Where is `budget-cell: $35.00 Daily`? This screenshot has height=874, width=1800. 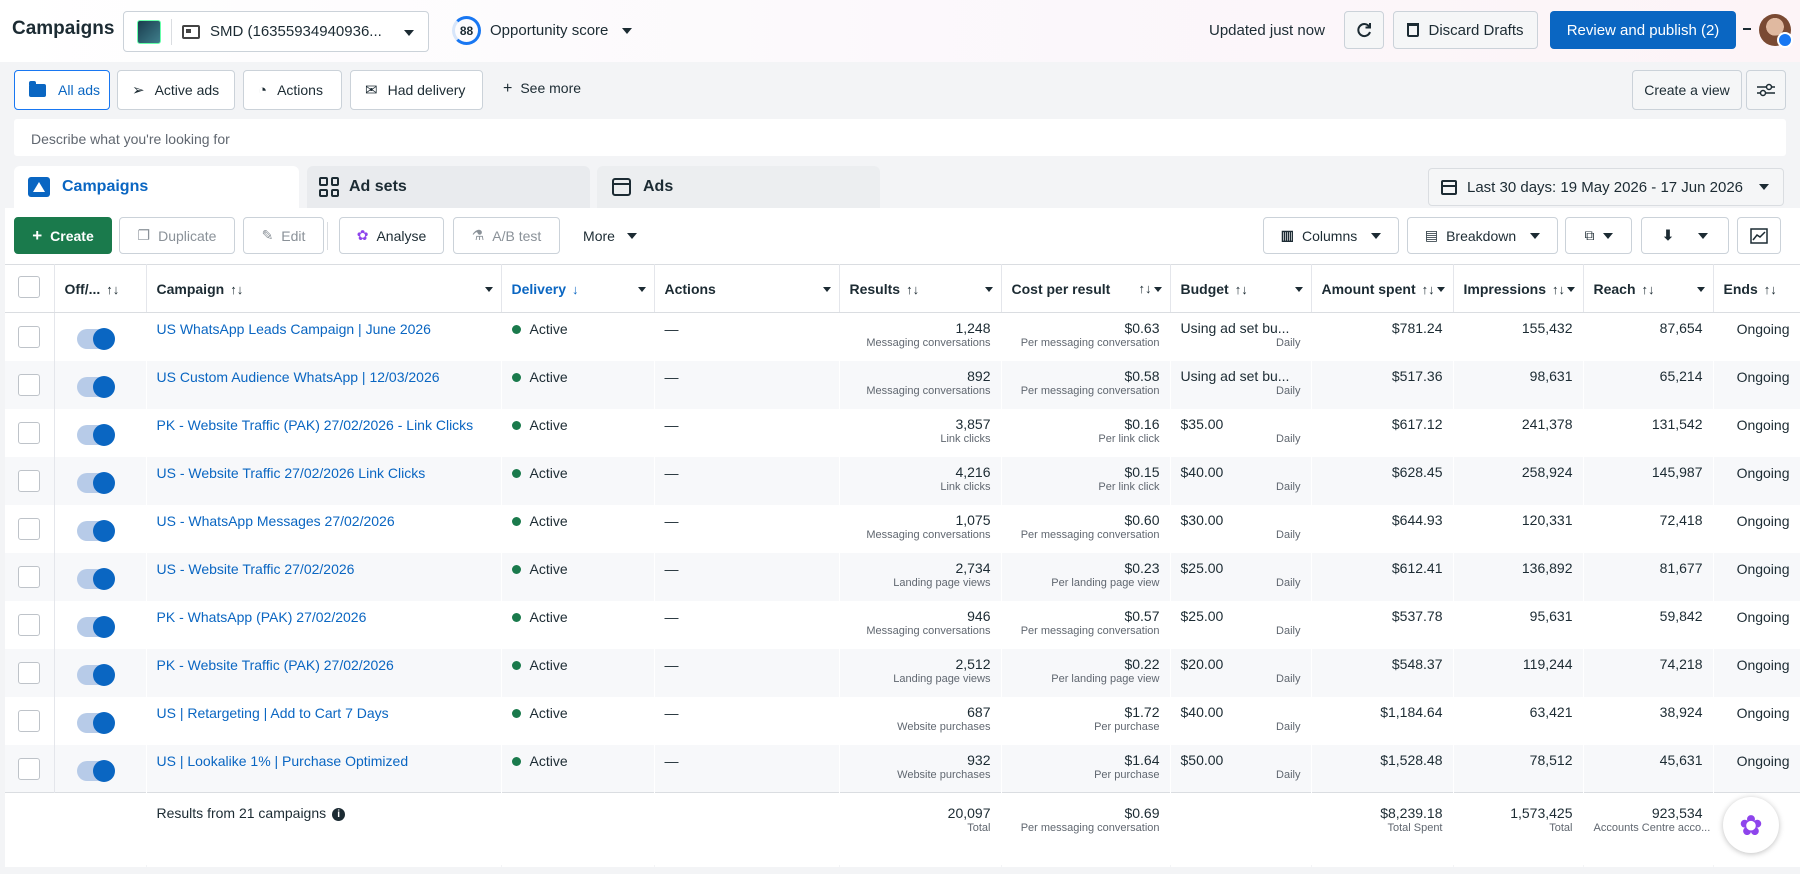
budget-cell: $35.00 Daily is located at coordinates (1240, 433).